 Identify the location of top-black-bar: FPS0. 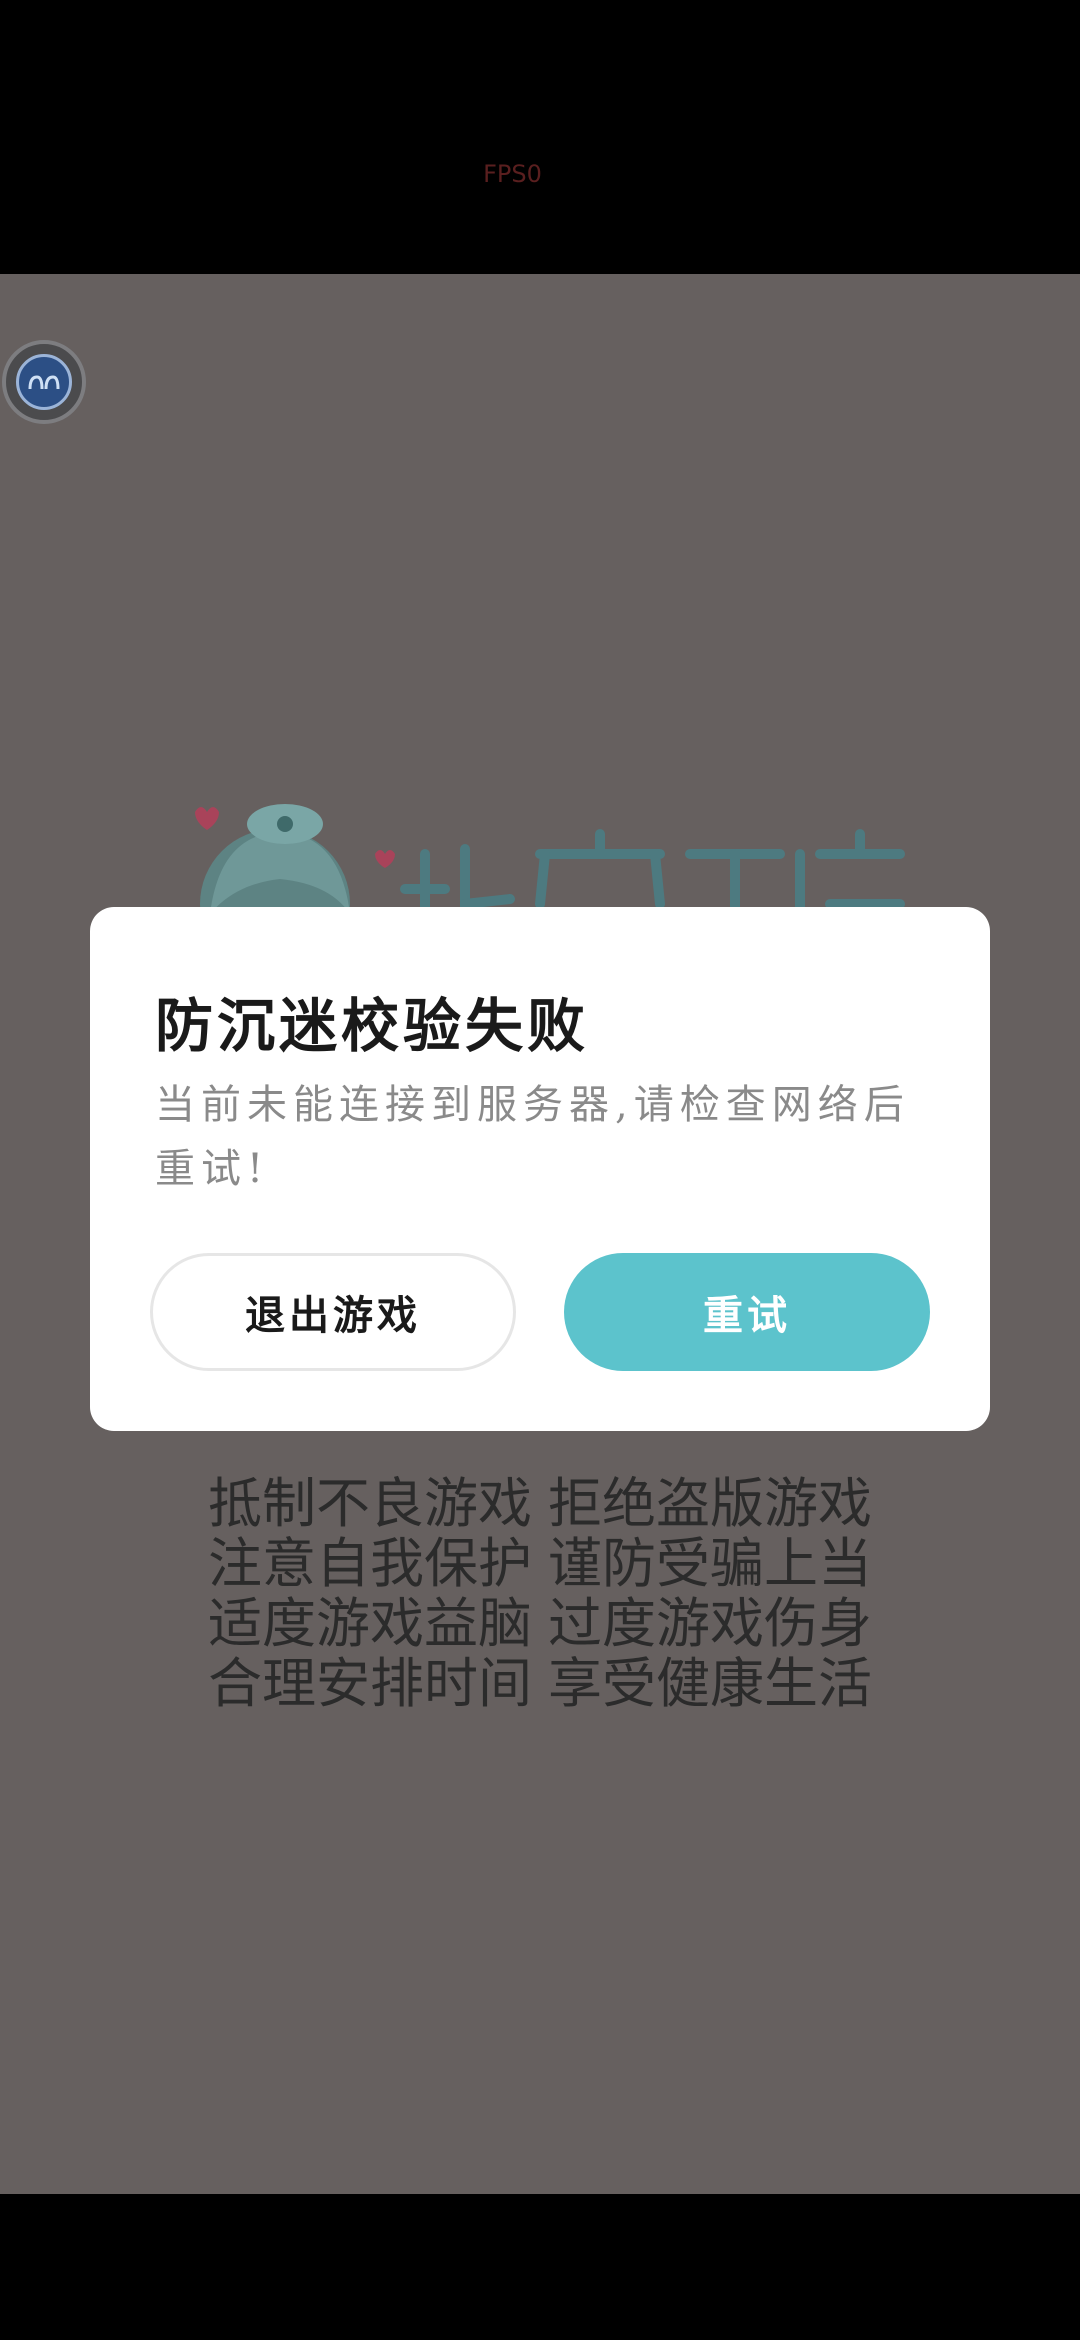
(540, 137).